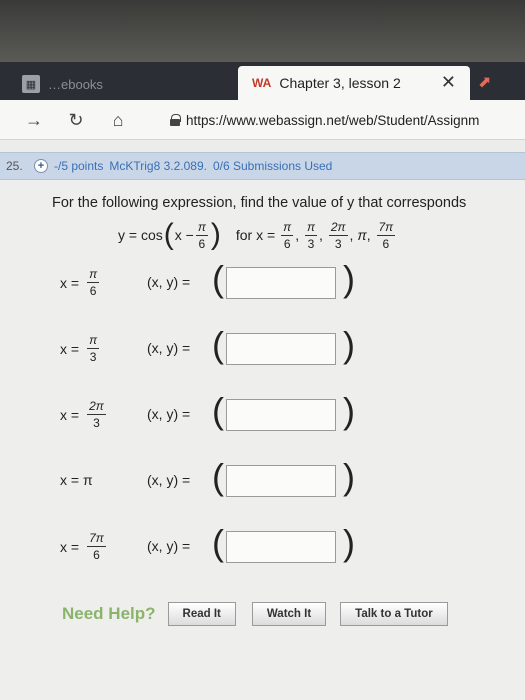 The height and width of the screenshot is (700, 525). Describe the element at coordinates (215, 234) in the screenshot. I see `formula-close-paren: )` at that location.